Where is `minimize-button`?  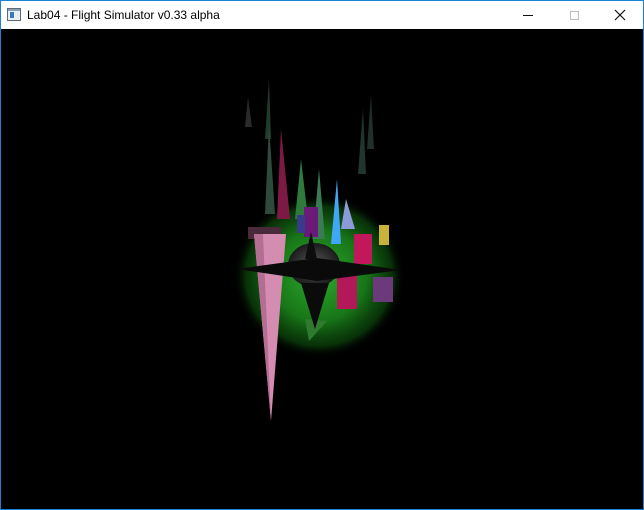 minimize-button is located at coordinates (528, 15).